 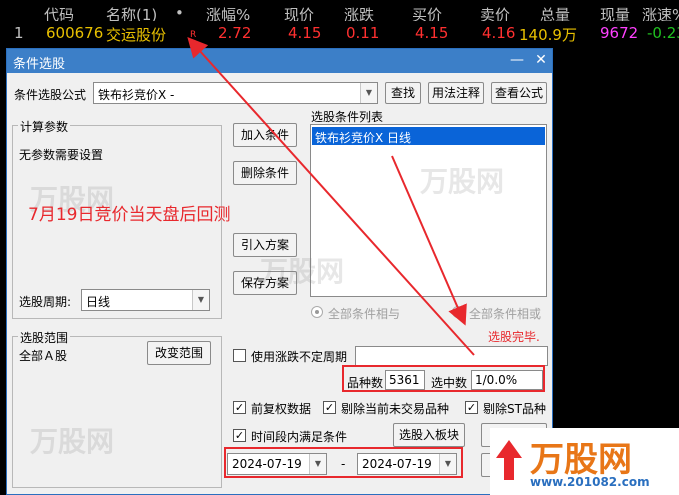 What do you see at coordinates (590, 482) in the screenshot?
I see `logo-url: www.201082.com` at bounding box center [590, 482].